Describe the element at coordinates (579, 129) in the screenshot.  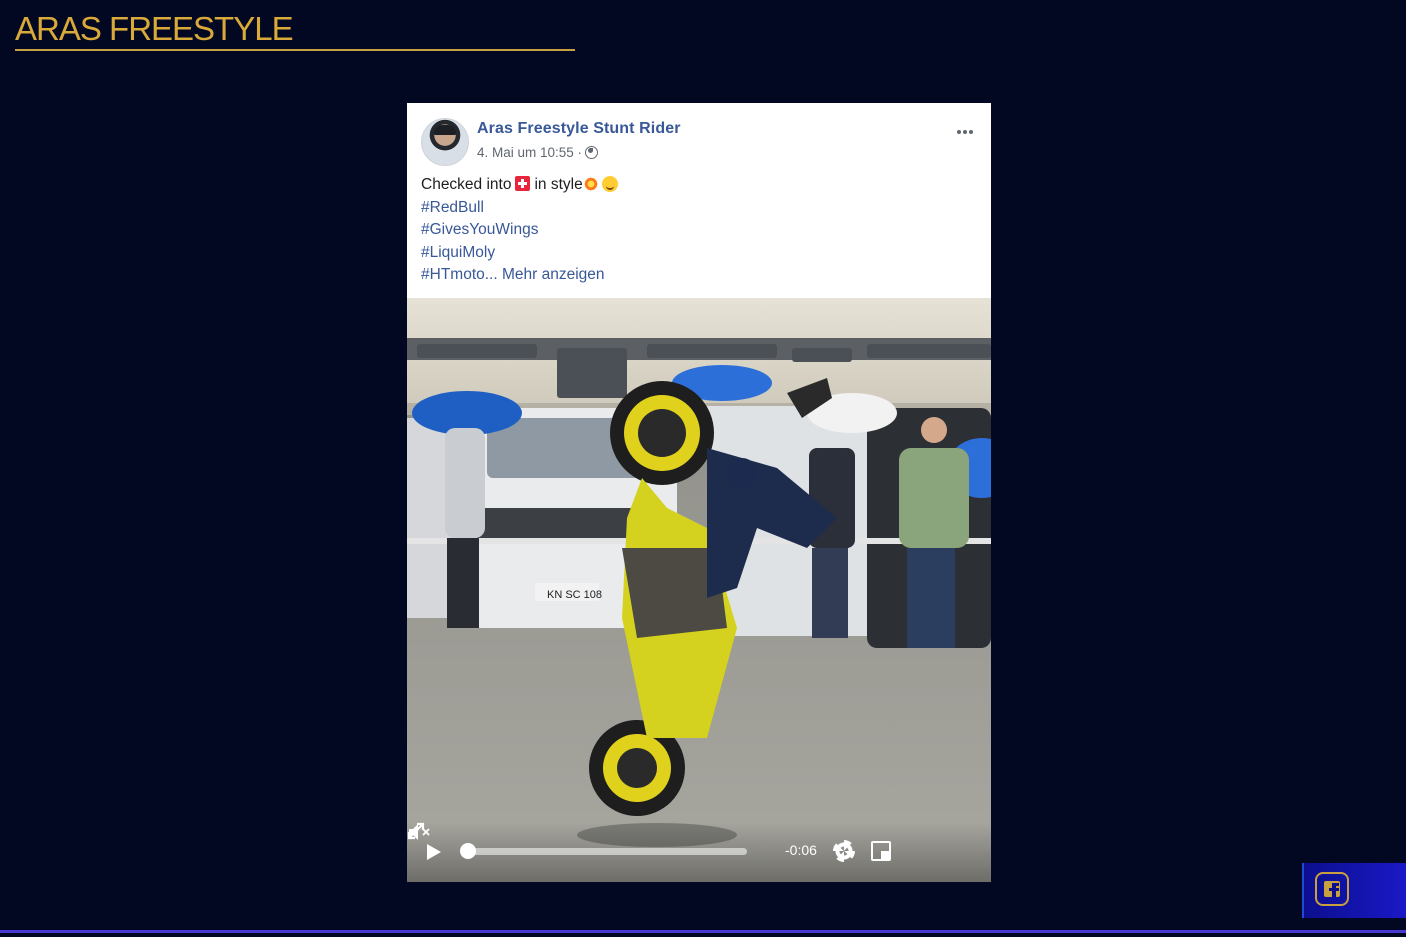
I see `author-name-link: Aras Freestyle Stunt Rider` at that location.